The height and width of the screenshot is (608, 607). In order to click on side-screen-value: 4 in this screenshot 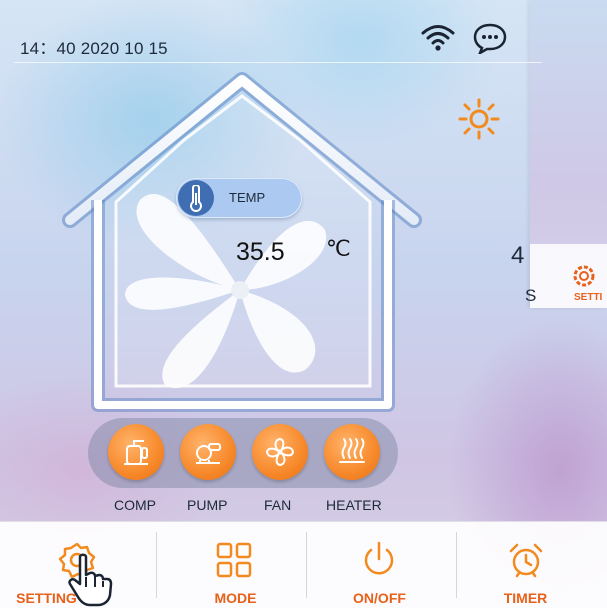, I will do `click(518, 255)`.